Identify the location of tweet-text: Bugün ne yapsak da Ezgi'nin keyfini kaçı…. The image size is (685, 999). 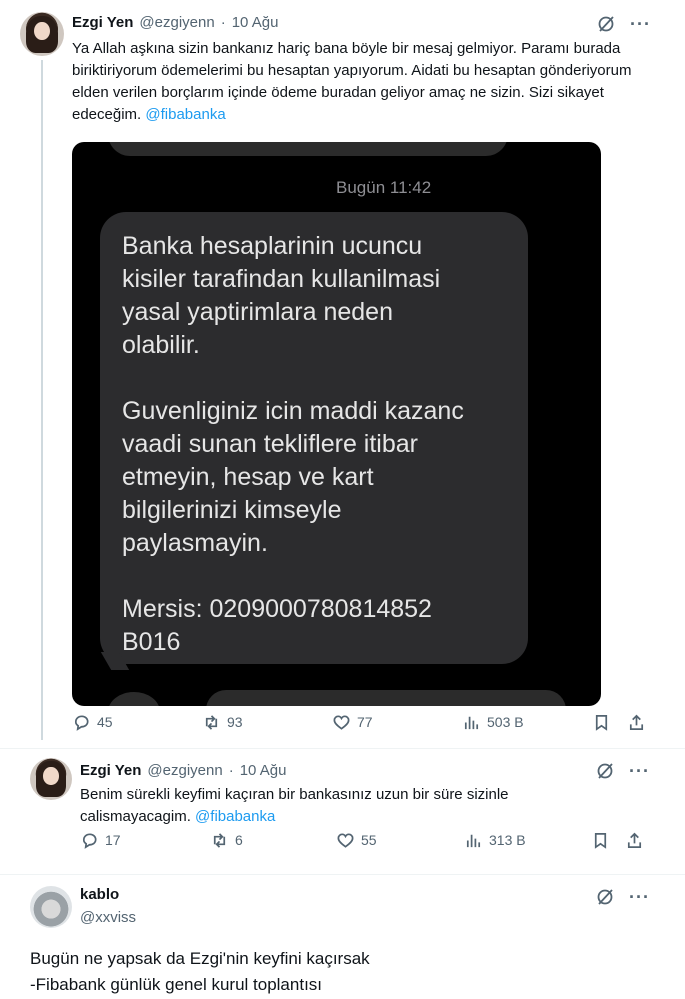
(340, 972).